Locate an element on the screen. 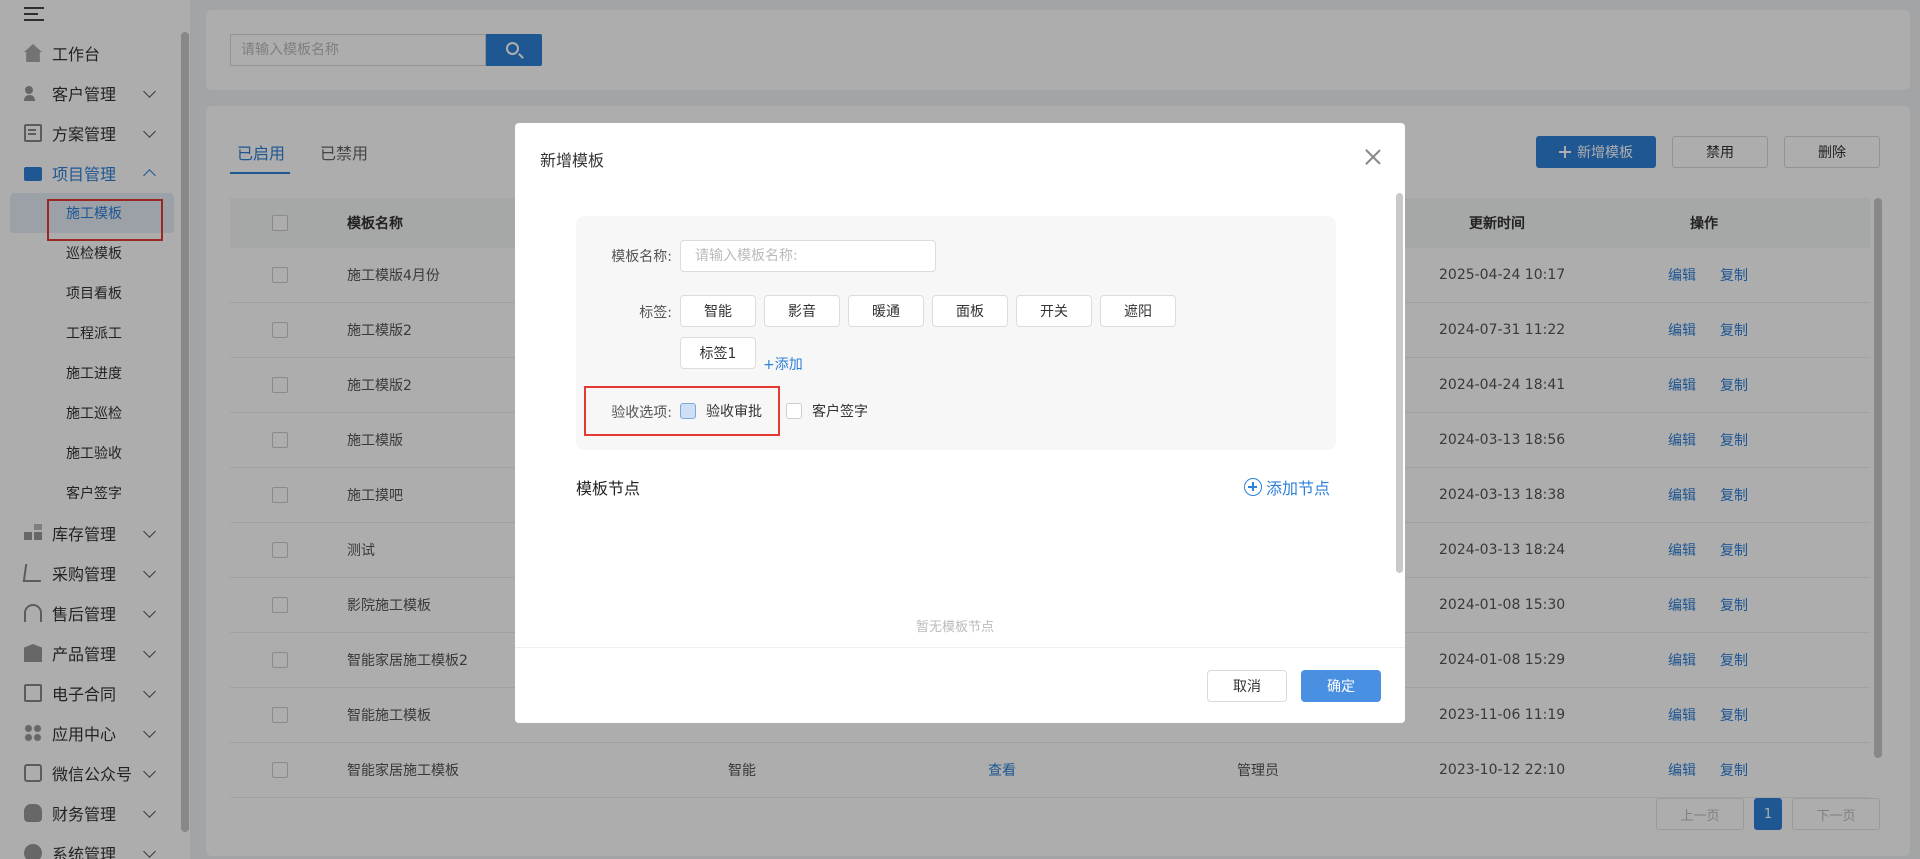  template-name-input is located at coordinates (808, 256).